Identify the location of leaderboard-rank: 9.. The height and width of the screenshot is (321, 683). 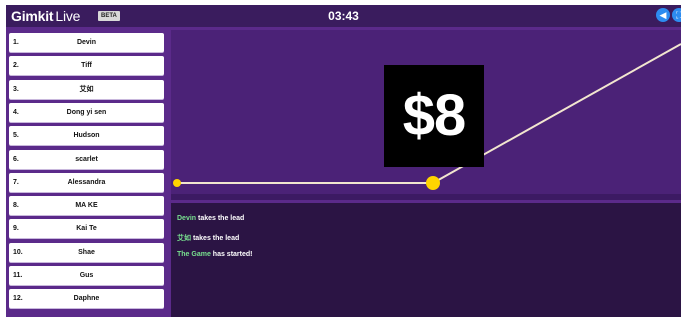
(16, 229).